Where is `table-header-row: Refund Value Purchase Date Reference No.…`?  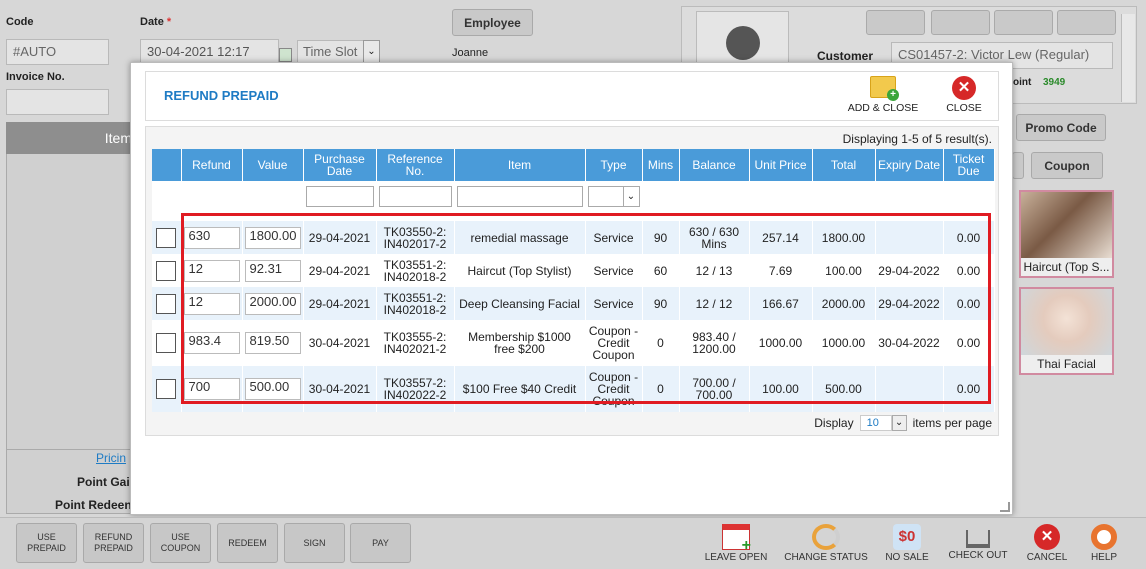
table-header-row: Refund Value Purchase Date Reference No.… is located at coordinates (573, 165).